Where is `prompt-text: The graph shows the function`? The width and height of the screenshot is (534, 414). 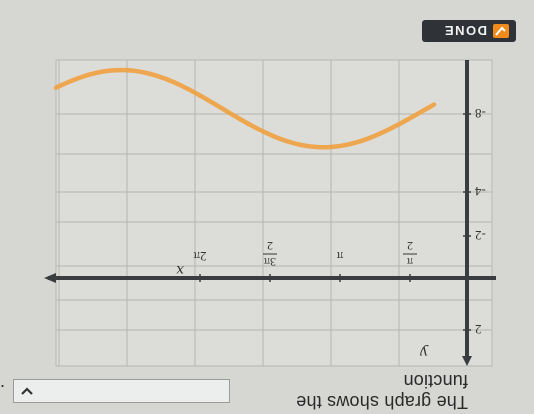
prompt-text: The graph shows the function is located at coordinates (382, 391).